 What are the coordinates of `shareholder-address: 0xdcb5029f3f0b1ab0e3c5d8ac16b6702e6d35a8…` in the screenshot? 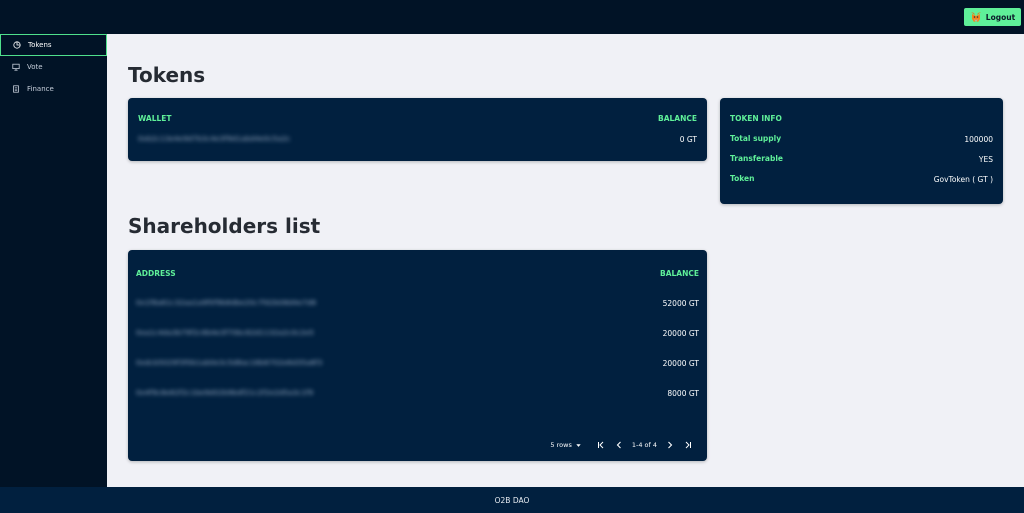 It's located at (229, 363).